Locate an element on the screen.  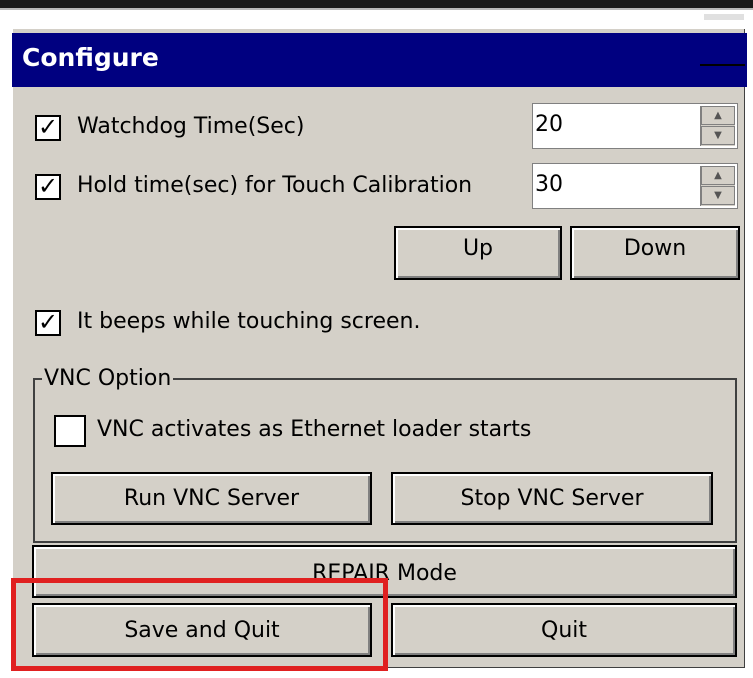
top-grip is located at coordinates (724, 17).